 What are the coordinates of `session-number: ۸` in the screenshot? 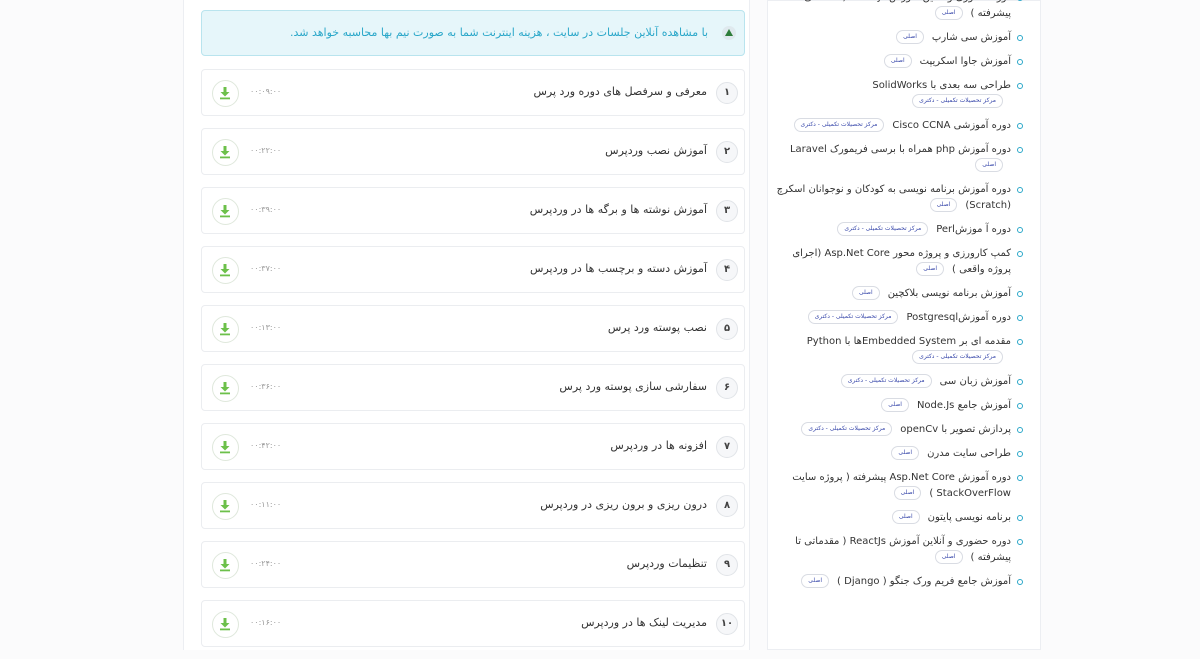 It's located at (727, 506).